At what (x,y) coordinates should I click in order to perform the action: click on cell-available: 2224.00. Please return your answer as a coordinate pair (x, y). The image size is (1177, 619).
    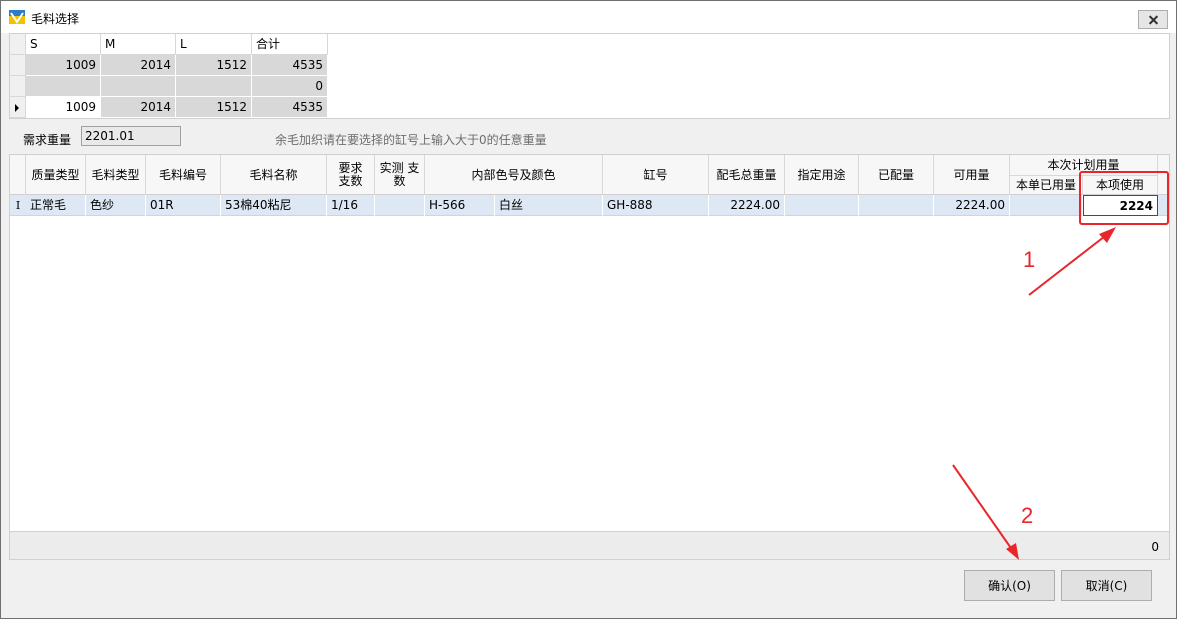
    Looking at the image, I should click on (972, 205).